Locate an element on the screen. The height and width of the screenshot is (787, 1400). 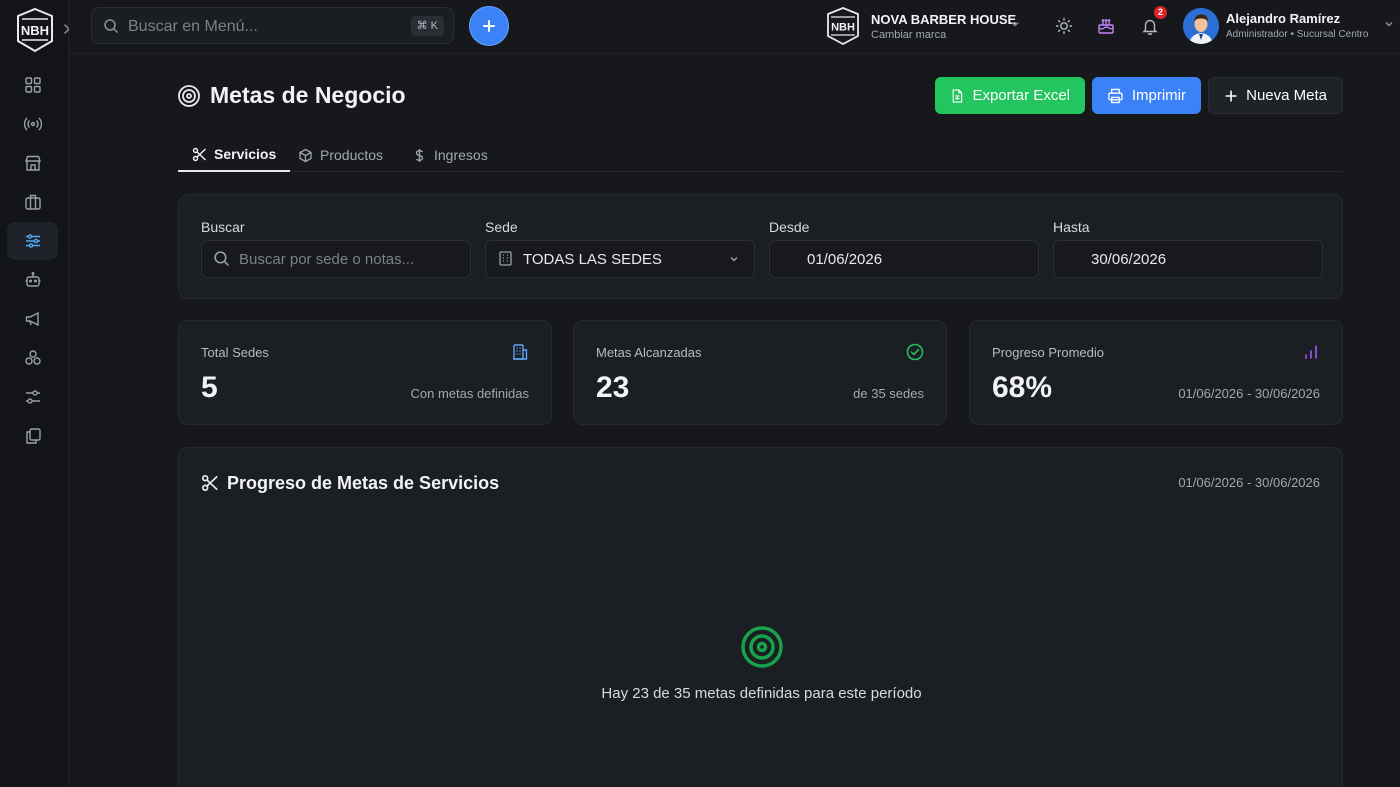
stat-card-metas-alcanzadas: Metas Alcanzadas 23 de 35 sedes is located at coordinates (760, 372).